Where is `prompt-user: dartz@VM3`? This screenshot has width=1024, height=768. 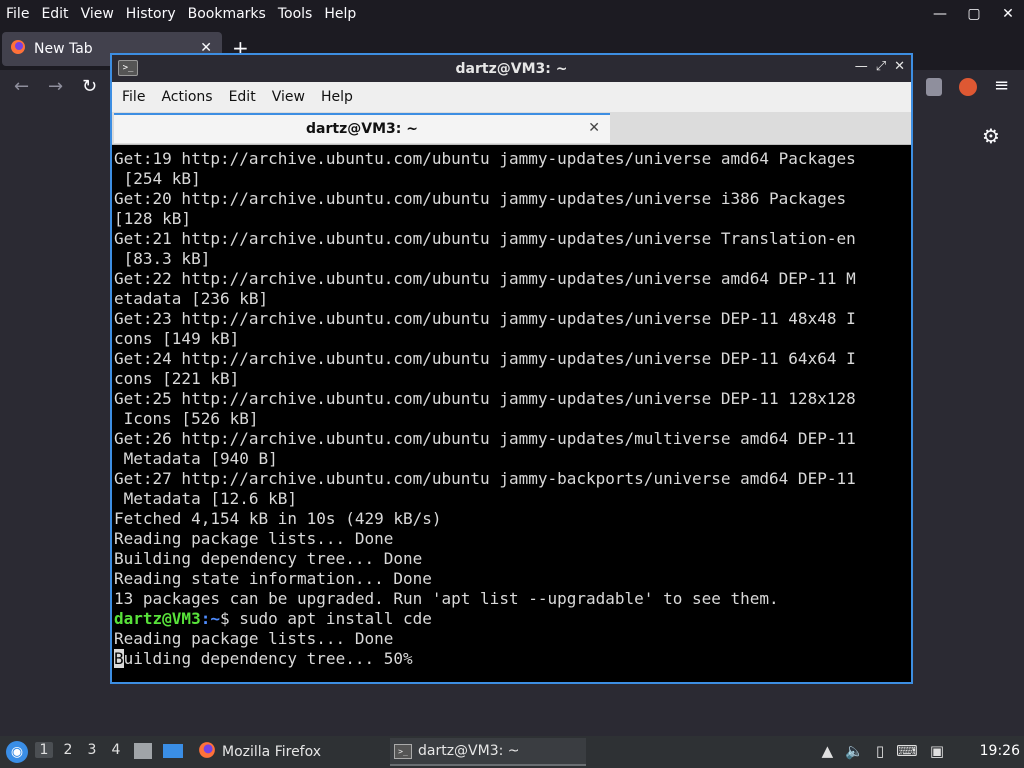 prompt-user: dartz@VM3 is located at coordinates (157, 618).